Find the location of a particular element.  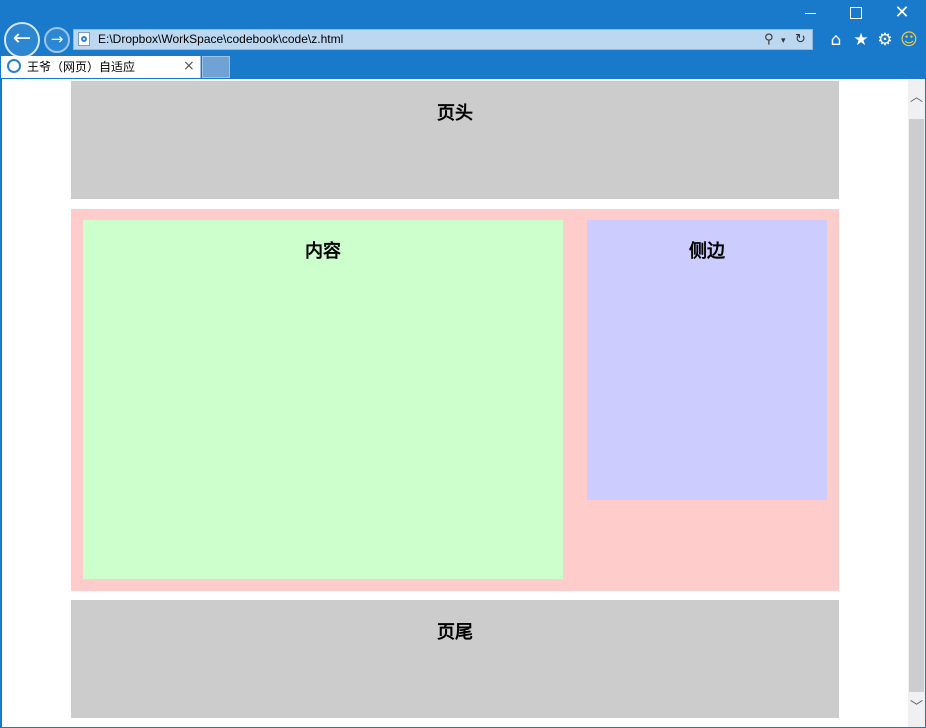

header-title: 页头 is located at coordinates (455, 113).